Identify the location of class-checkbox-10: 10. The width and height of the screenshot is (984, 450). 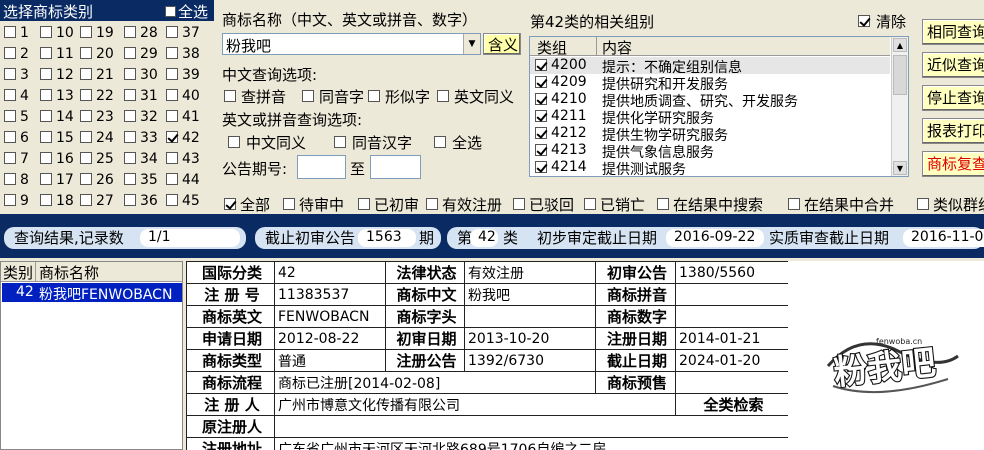
(57, 33).